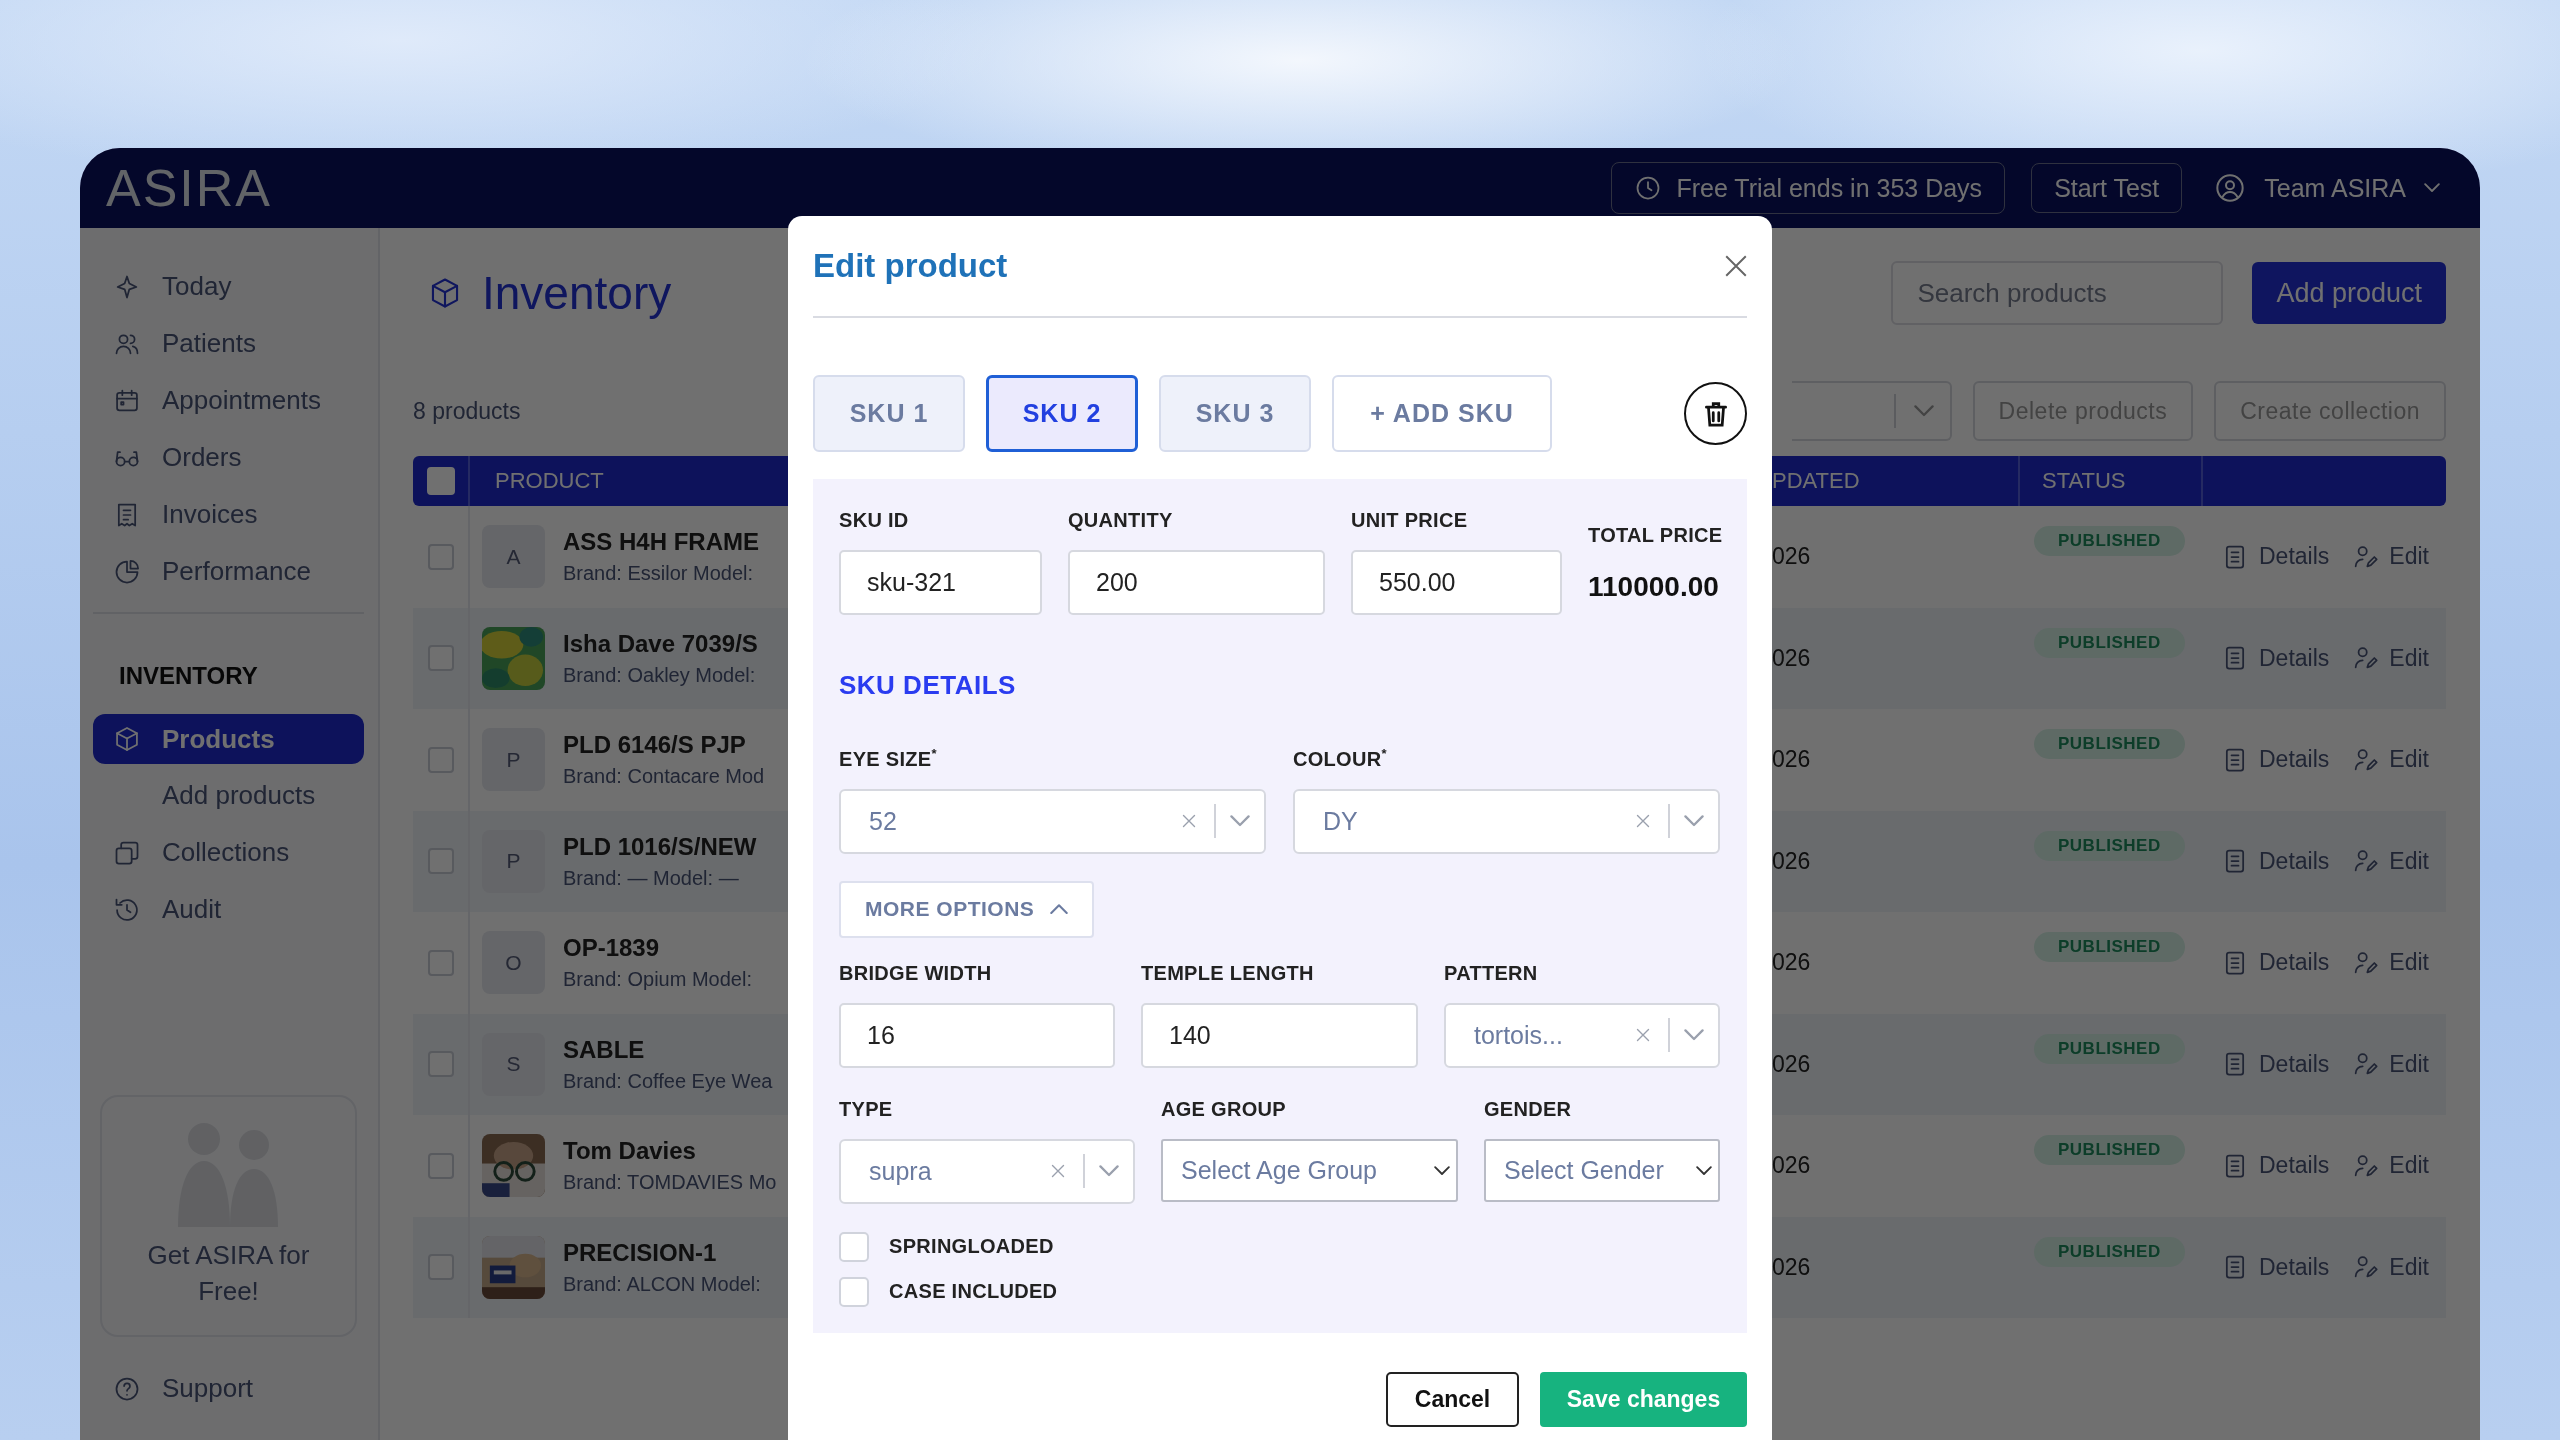 This screenshot has width=2560, height=1440. I want to click on letter-avatar: S, so click(513, 1064).